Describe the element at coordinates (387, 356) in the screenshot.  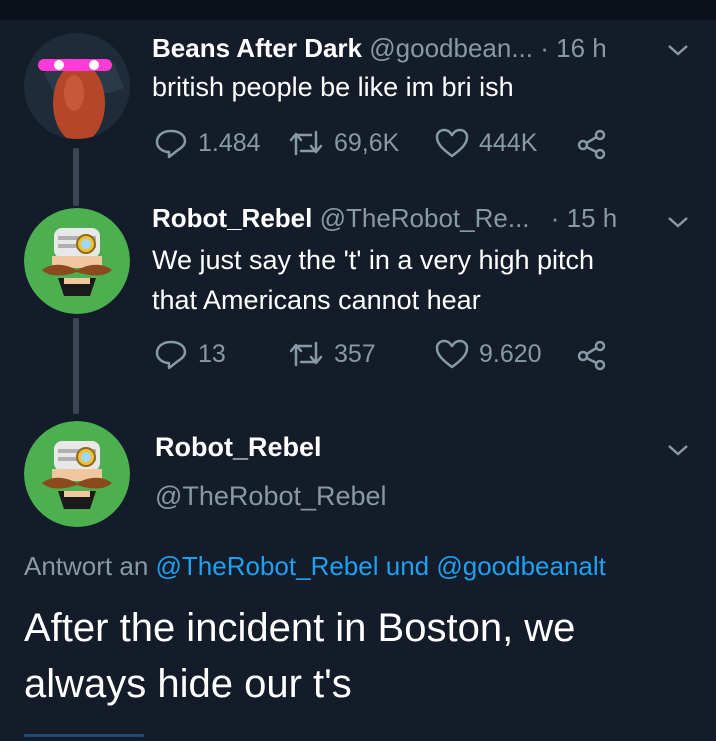
I see `tweet-actions: 13 357 9.620` at that location.